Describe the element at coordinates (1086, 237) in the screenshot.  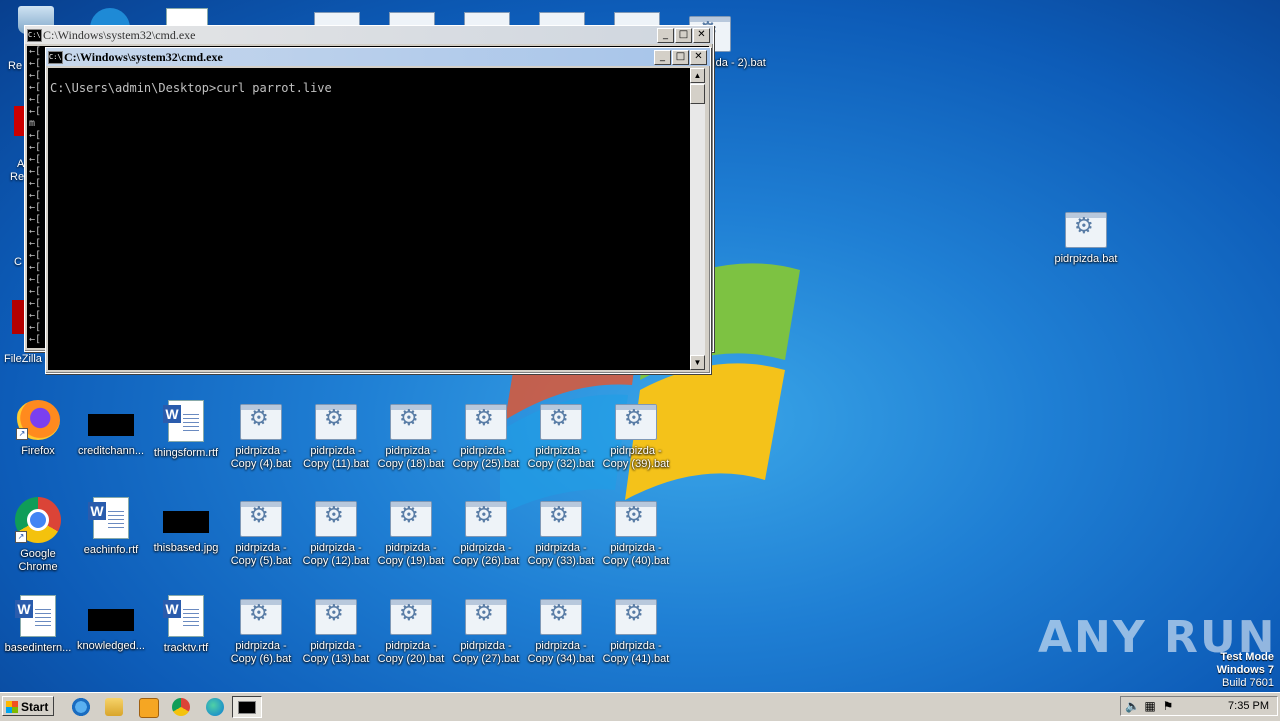
I see `desktop-icon-pidrpizda-bat: pidrpizda.bat` at that location.